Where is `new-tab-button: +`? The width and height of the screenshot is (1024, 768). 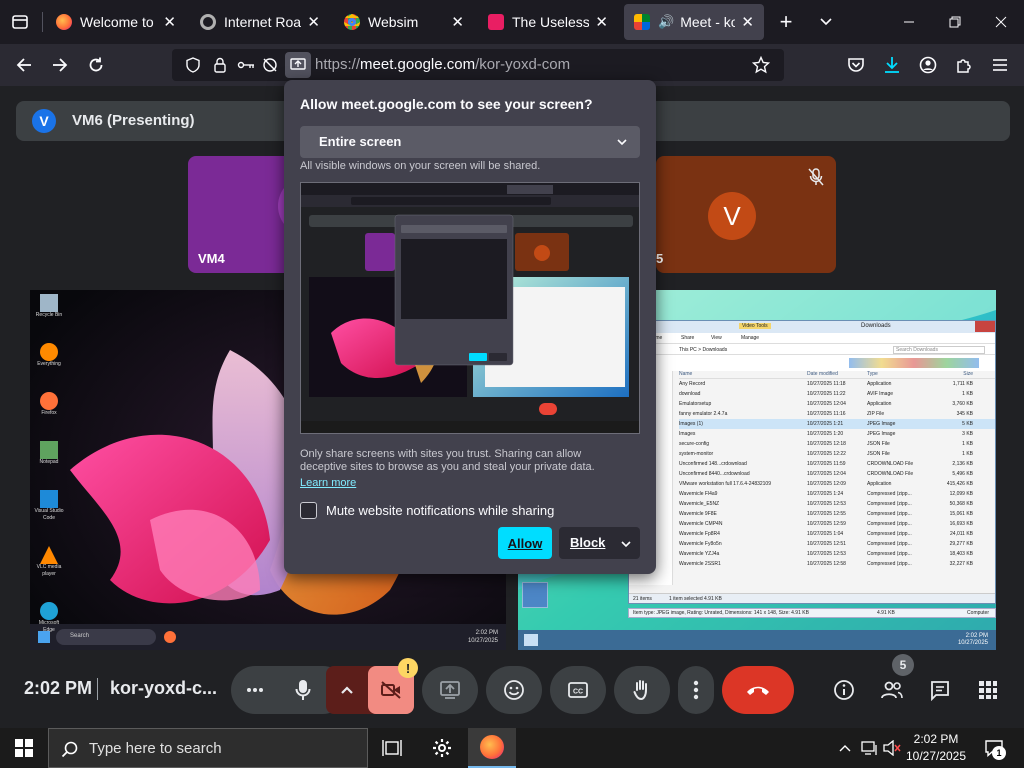
new-tab-button: + is located at coordinates (786, 22).